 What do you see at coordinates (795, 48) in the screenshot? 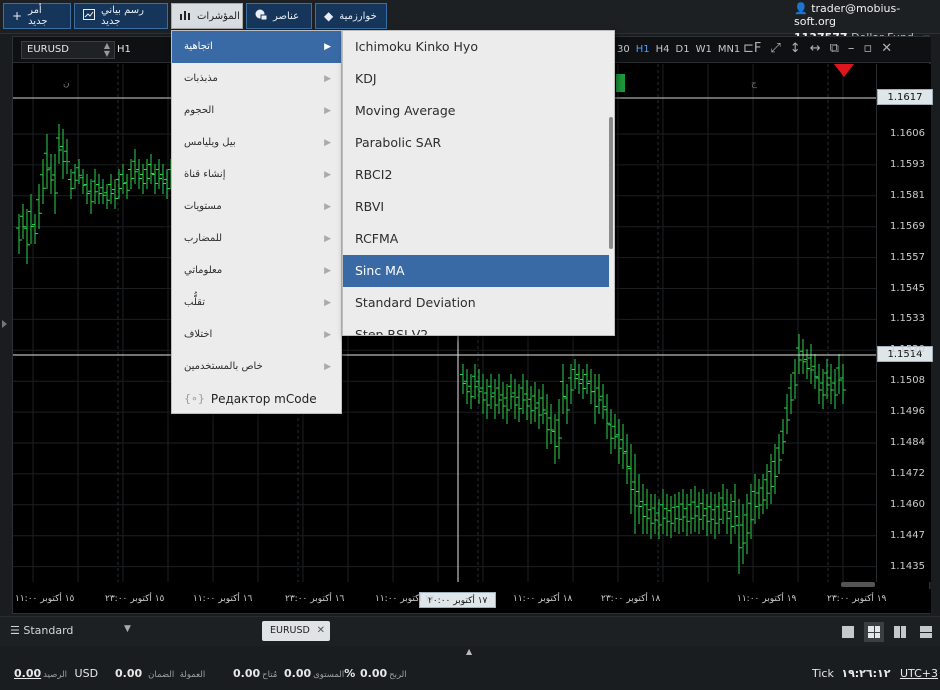
I see `vertical-resize-icon: ↕` at bounding box center [795, 48].